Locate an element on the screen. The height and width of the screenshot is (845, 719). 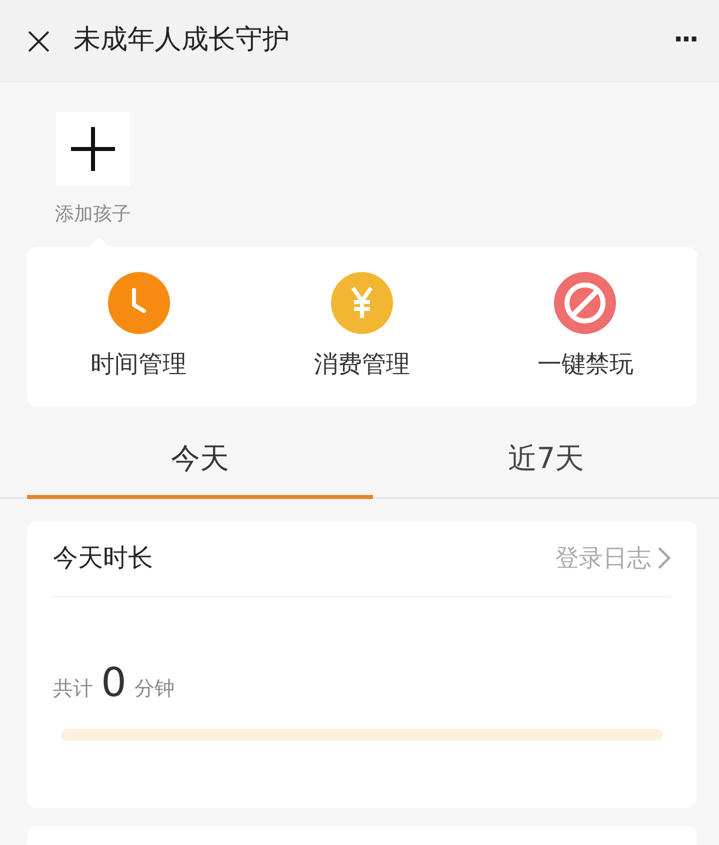
close-button: × is located at coordinates (39, 40).